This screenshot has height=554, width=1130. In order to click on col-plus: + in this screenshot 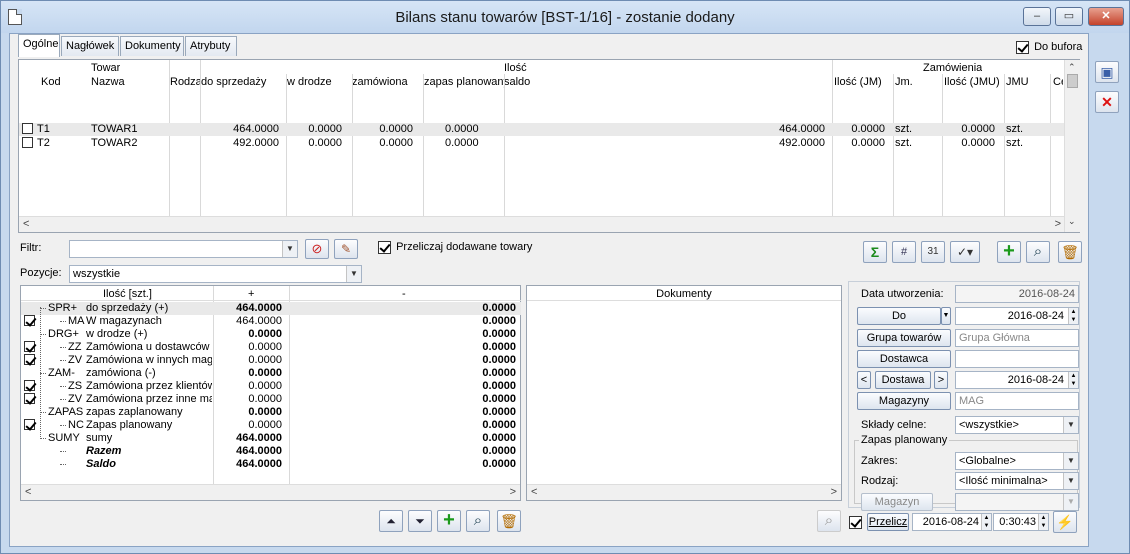, I will do `click(251, 294)`.